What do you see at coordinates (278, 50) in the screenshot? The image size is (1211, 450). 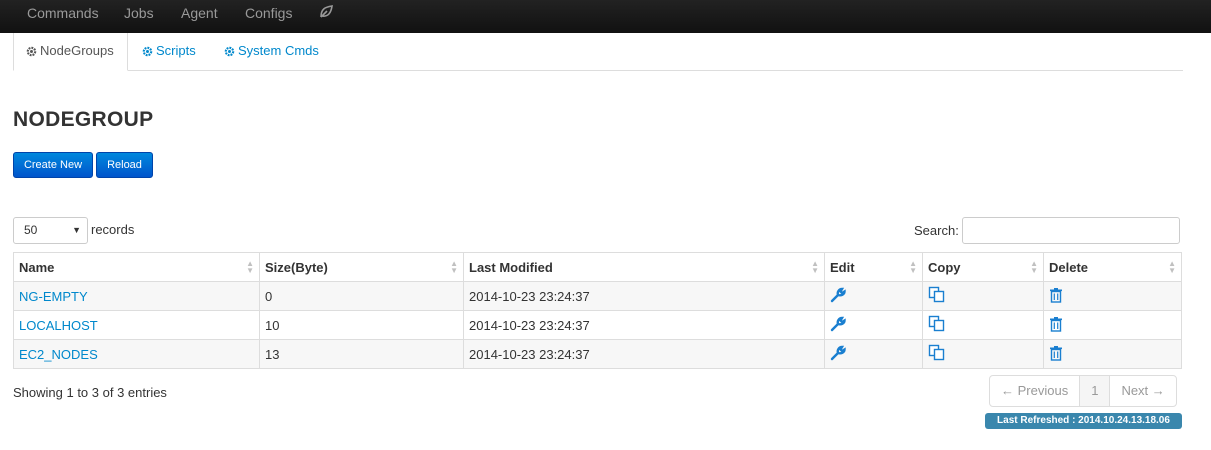 I see `tab-label: System Cmds` at bounding box center [278, 50].